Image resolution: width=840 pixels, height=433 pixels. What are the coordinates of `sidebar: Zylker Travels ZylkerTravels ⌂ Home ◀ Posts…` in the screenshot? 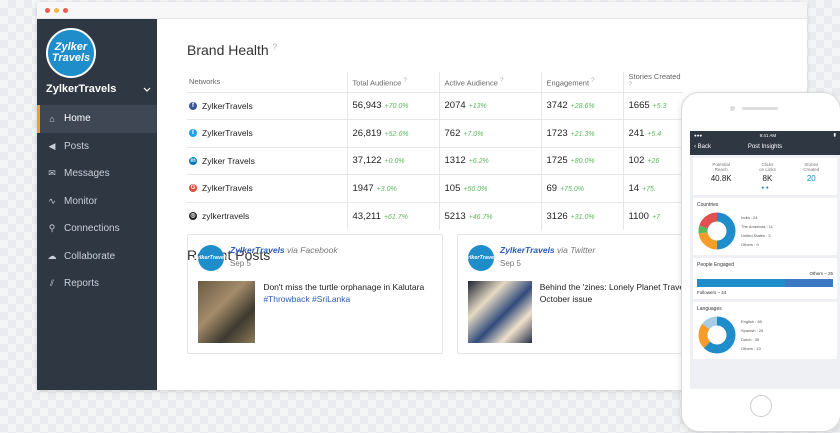 It's located at (97, 204).